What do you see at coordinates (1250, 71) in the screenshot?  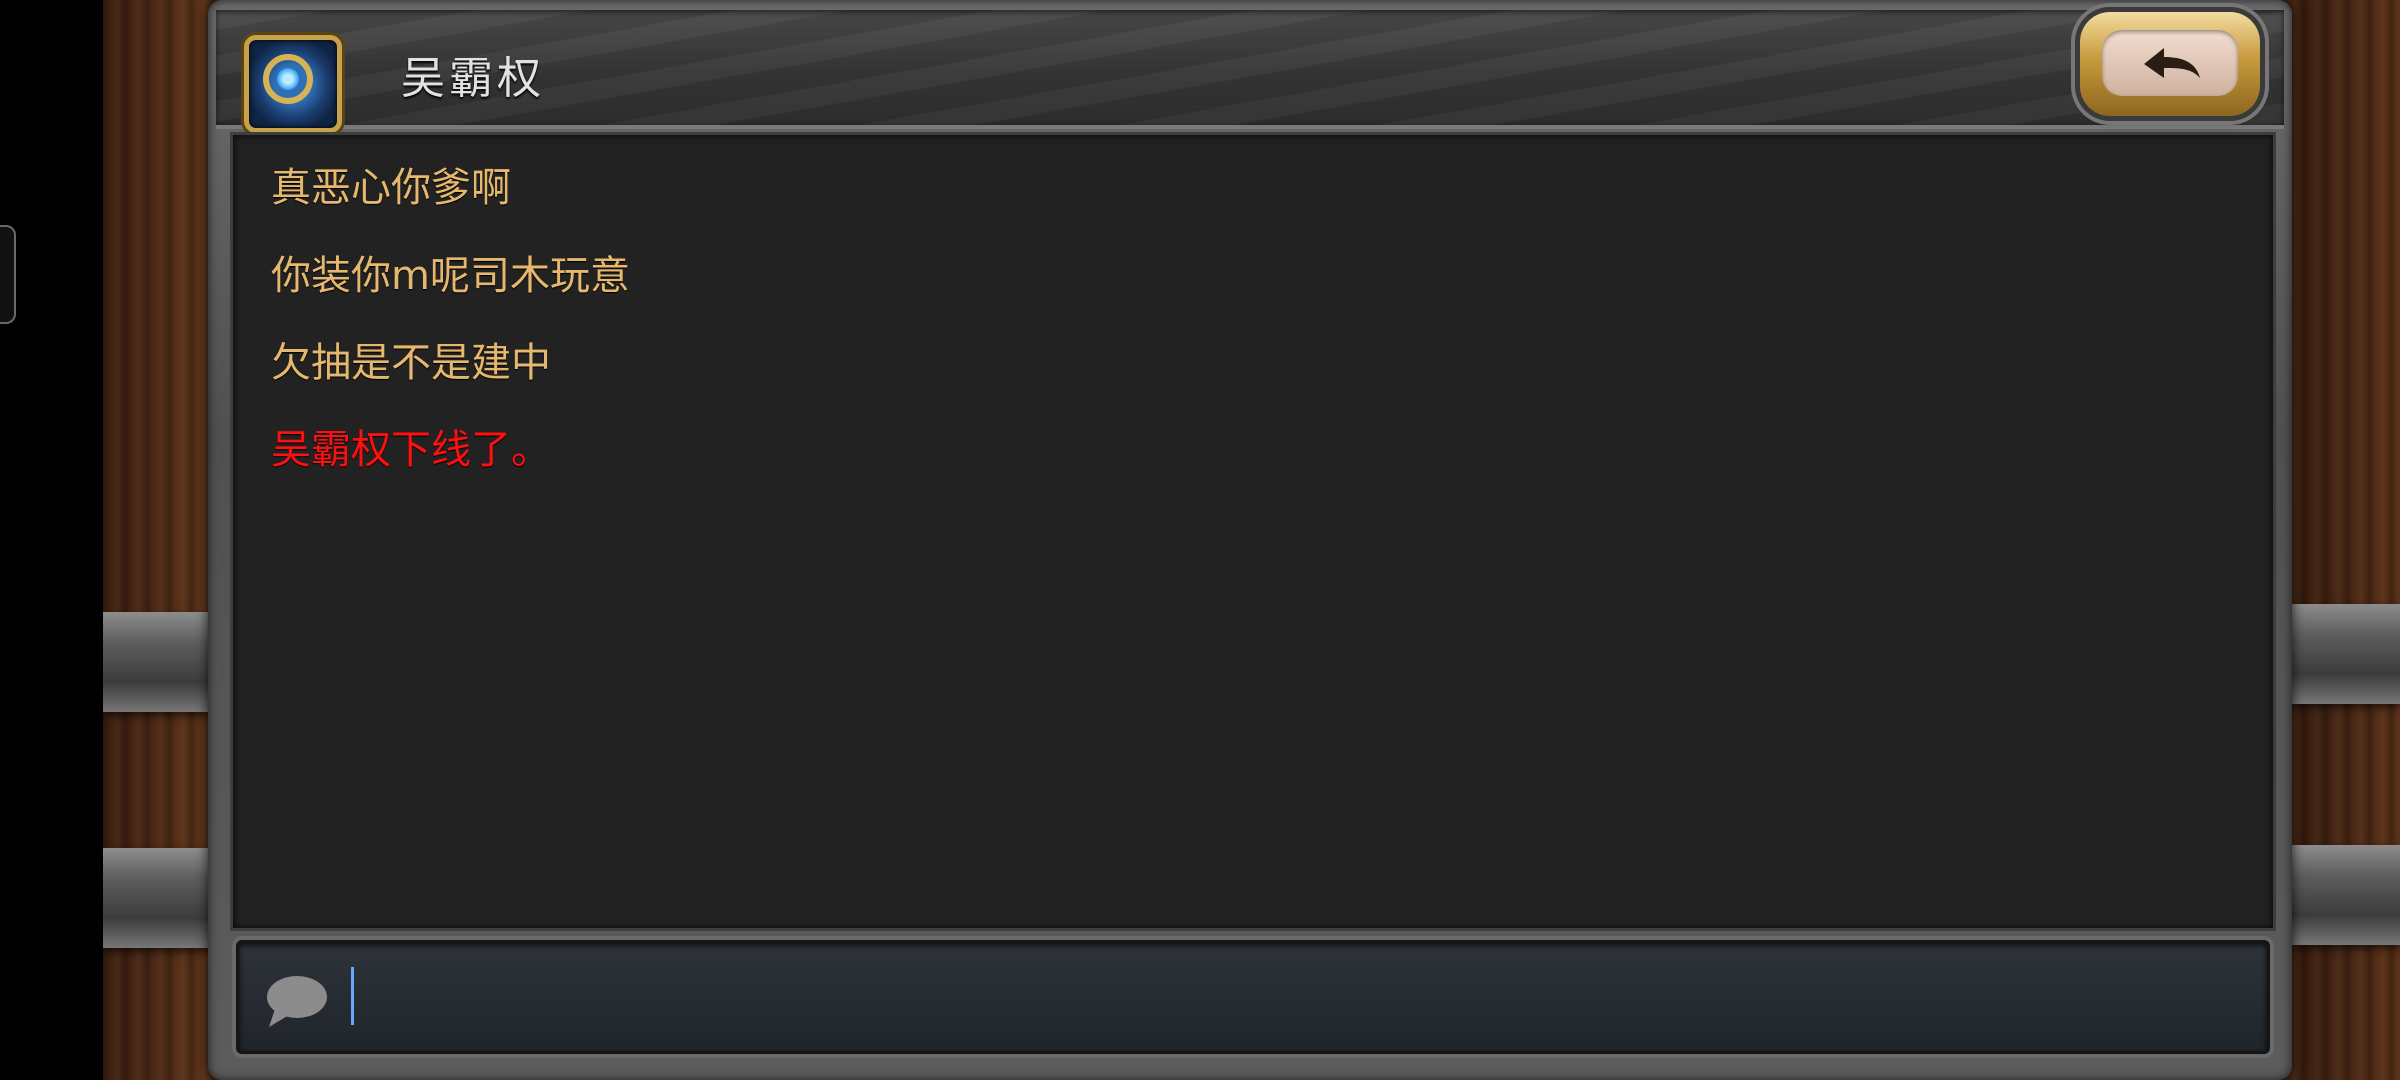 I see `chat-header: 吴霸权` at bounding box center [1250, 71].